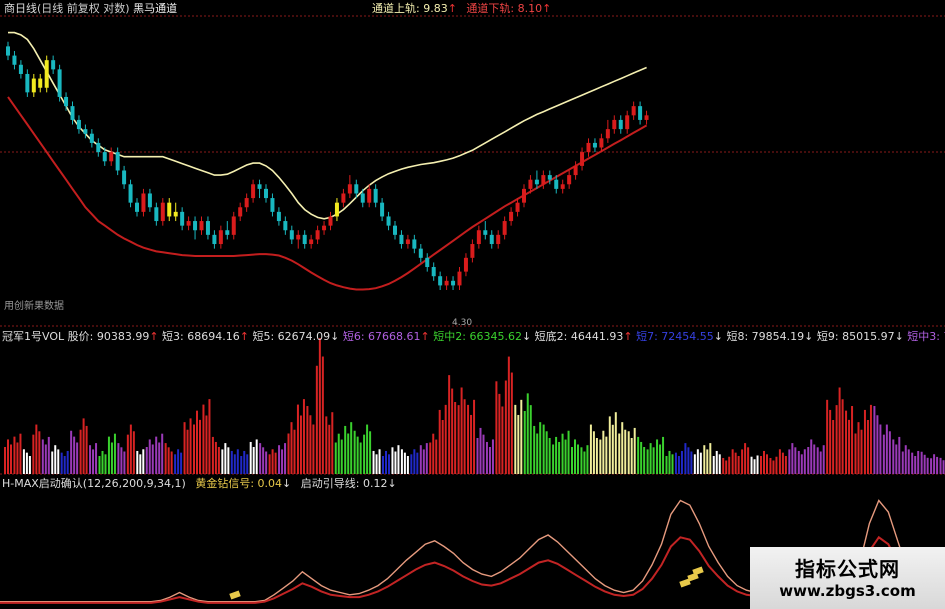 This screenshot has height=609, width=945. Describe the element at coordinates (201, 336) in the screenshot. I see `vol-d3: 短3: 68694.16` at that location.